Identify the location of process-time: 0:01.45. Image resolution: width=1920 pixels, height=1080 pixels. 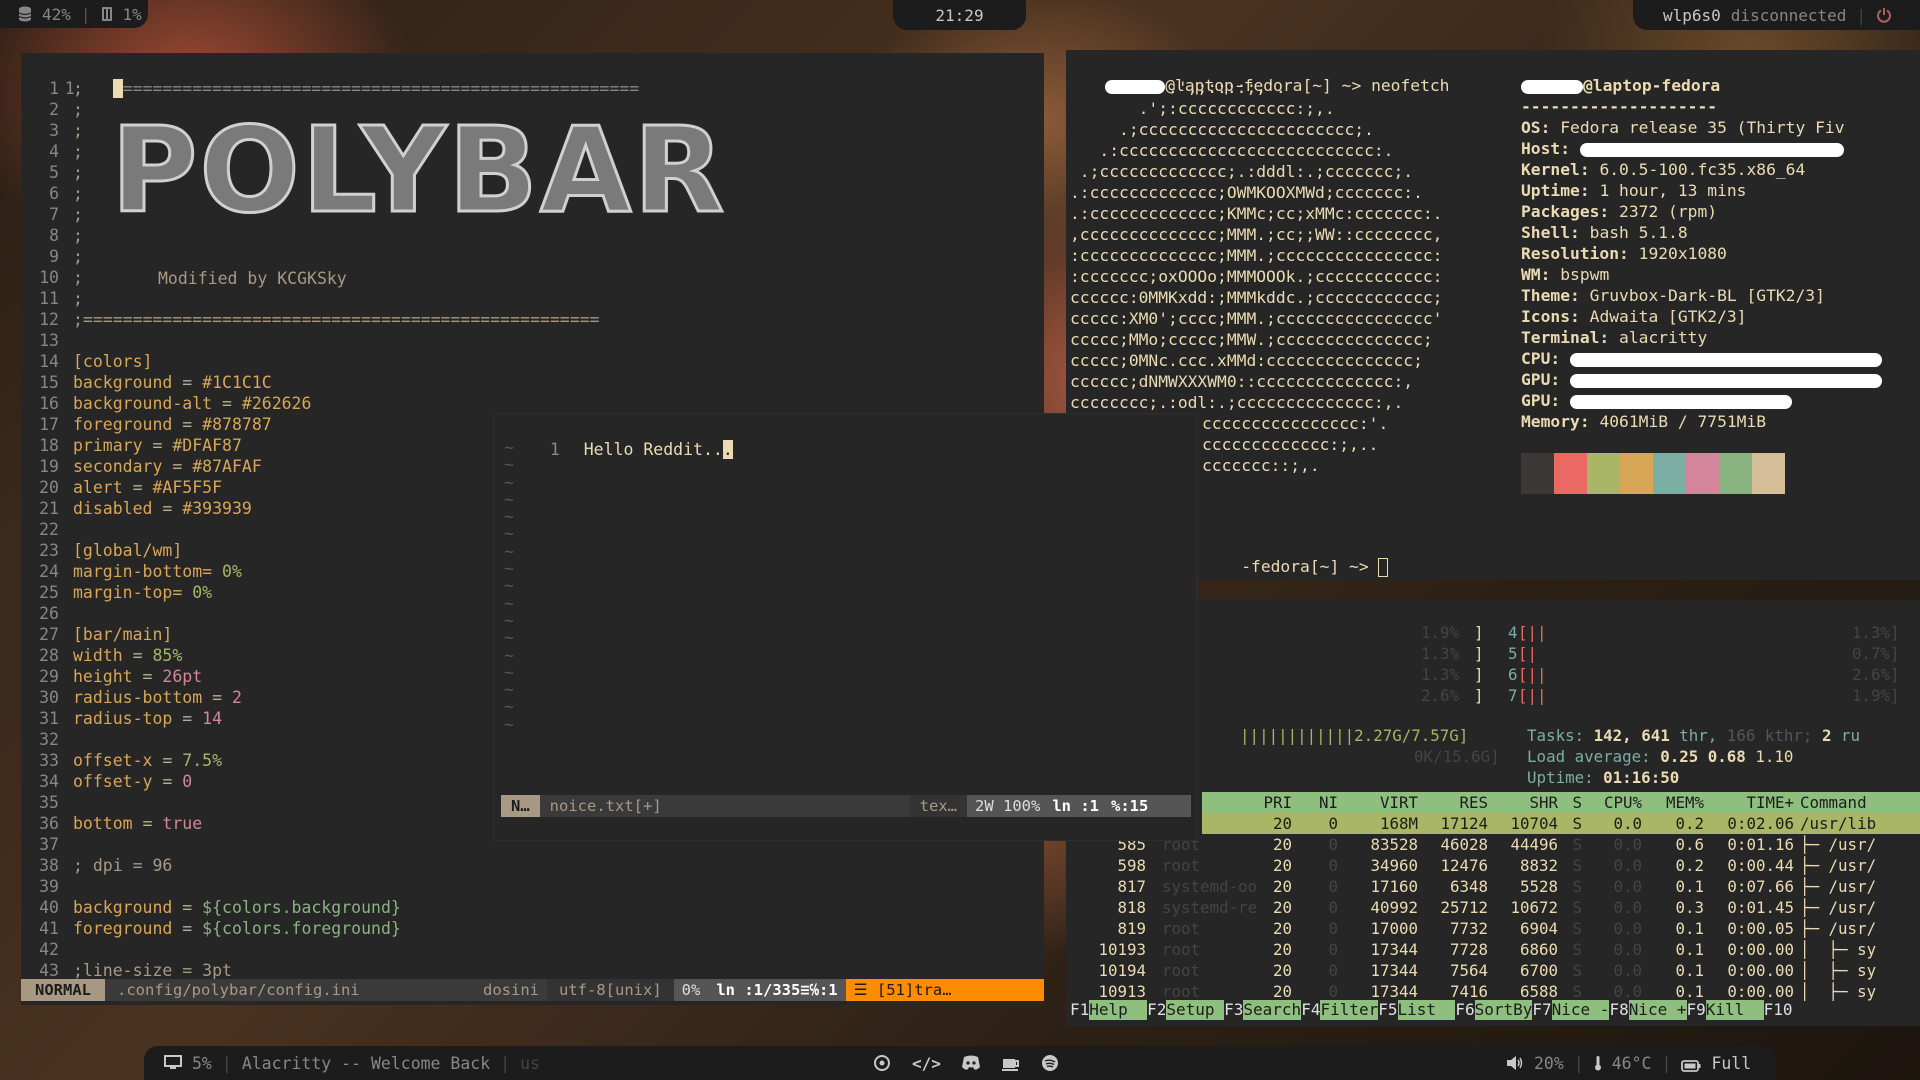
(1760, 907).